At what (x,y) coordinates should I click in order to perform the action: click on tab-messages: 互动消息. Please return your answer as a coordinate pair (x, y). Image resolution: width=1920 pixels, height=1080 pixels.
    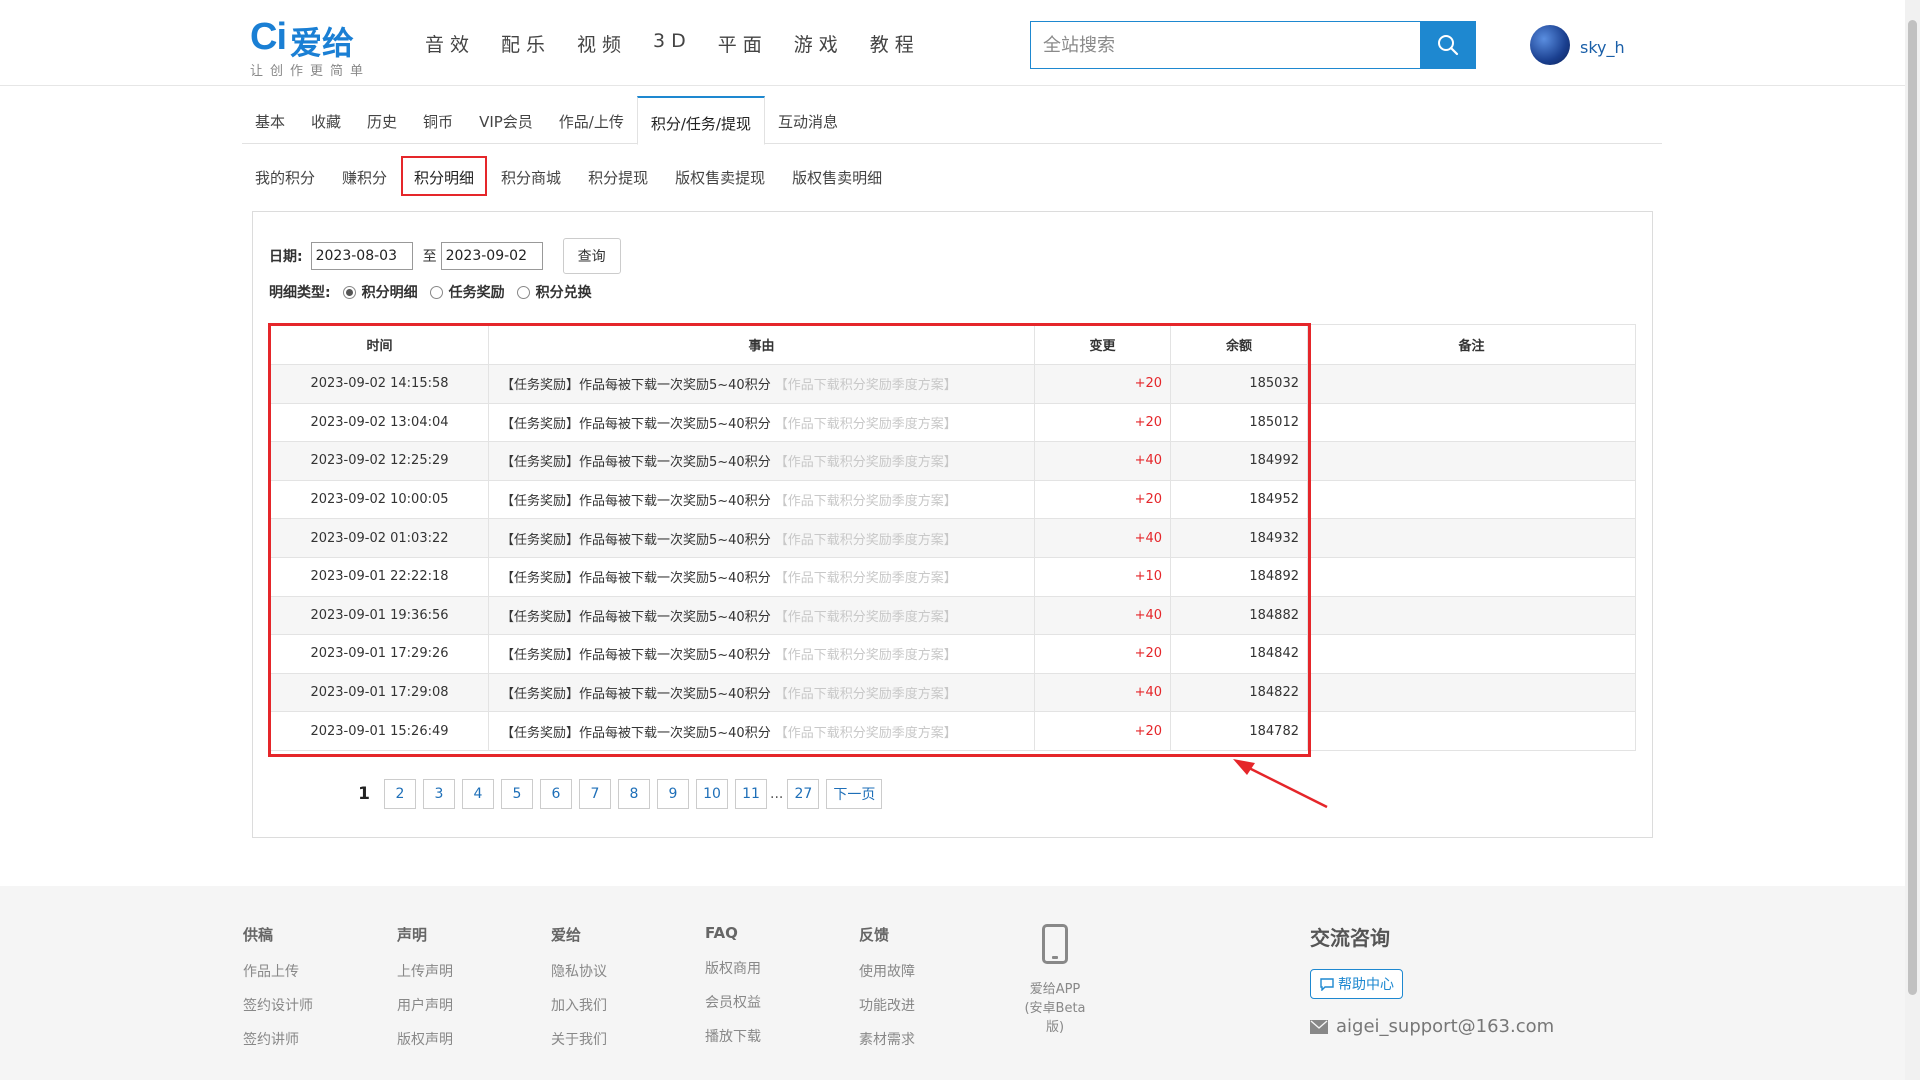
    Looking at the image, I should click on (808, 120).